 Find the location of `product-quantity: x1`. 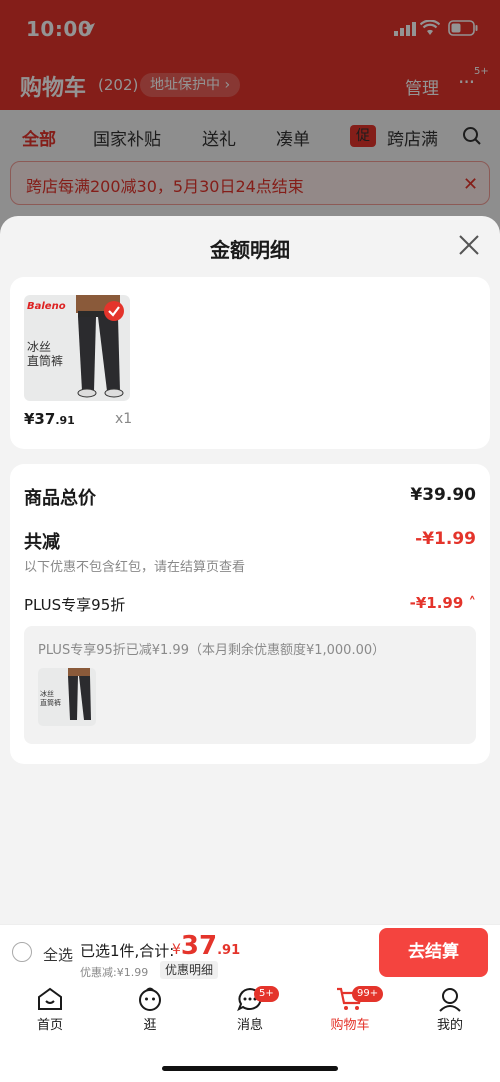

product-quantity: x1 is located at coordinates (124, 419).